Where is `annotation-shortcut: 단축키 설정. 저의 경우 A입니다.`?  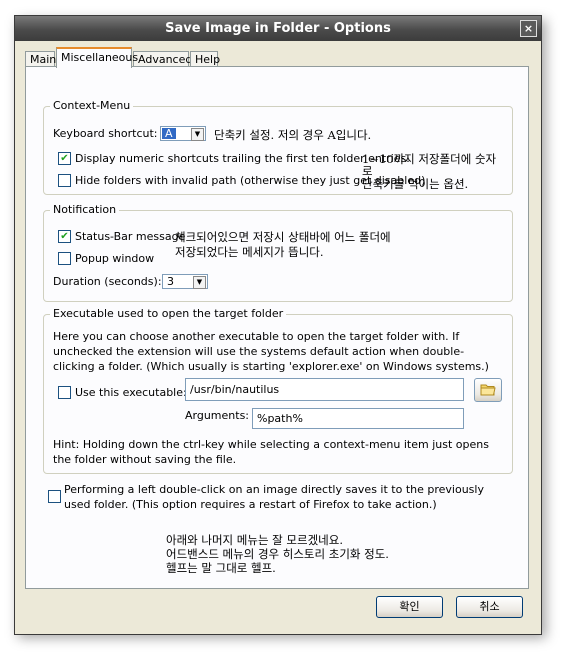
annotation-shortcut: 단축키 설정. 저의 경우 A입니다. is located at coordinates (293, 135).